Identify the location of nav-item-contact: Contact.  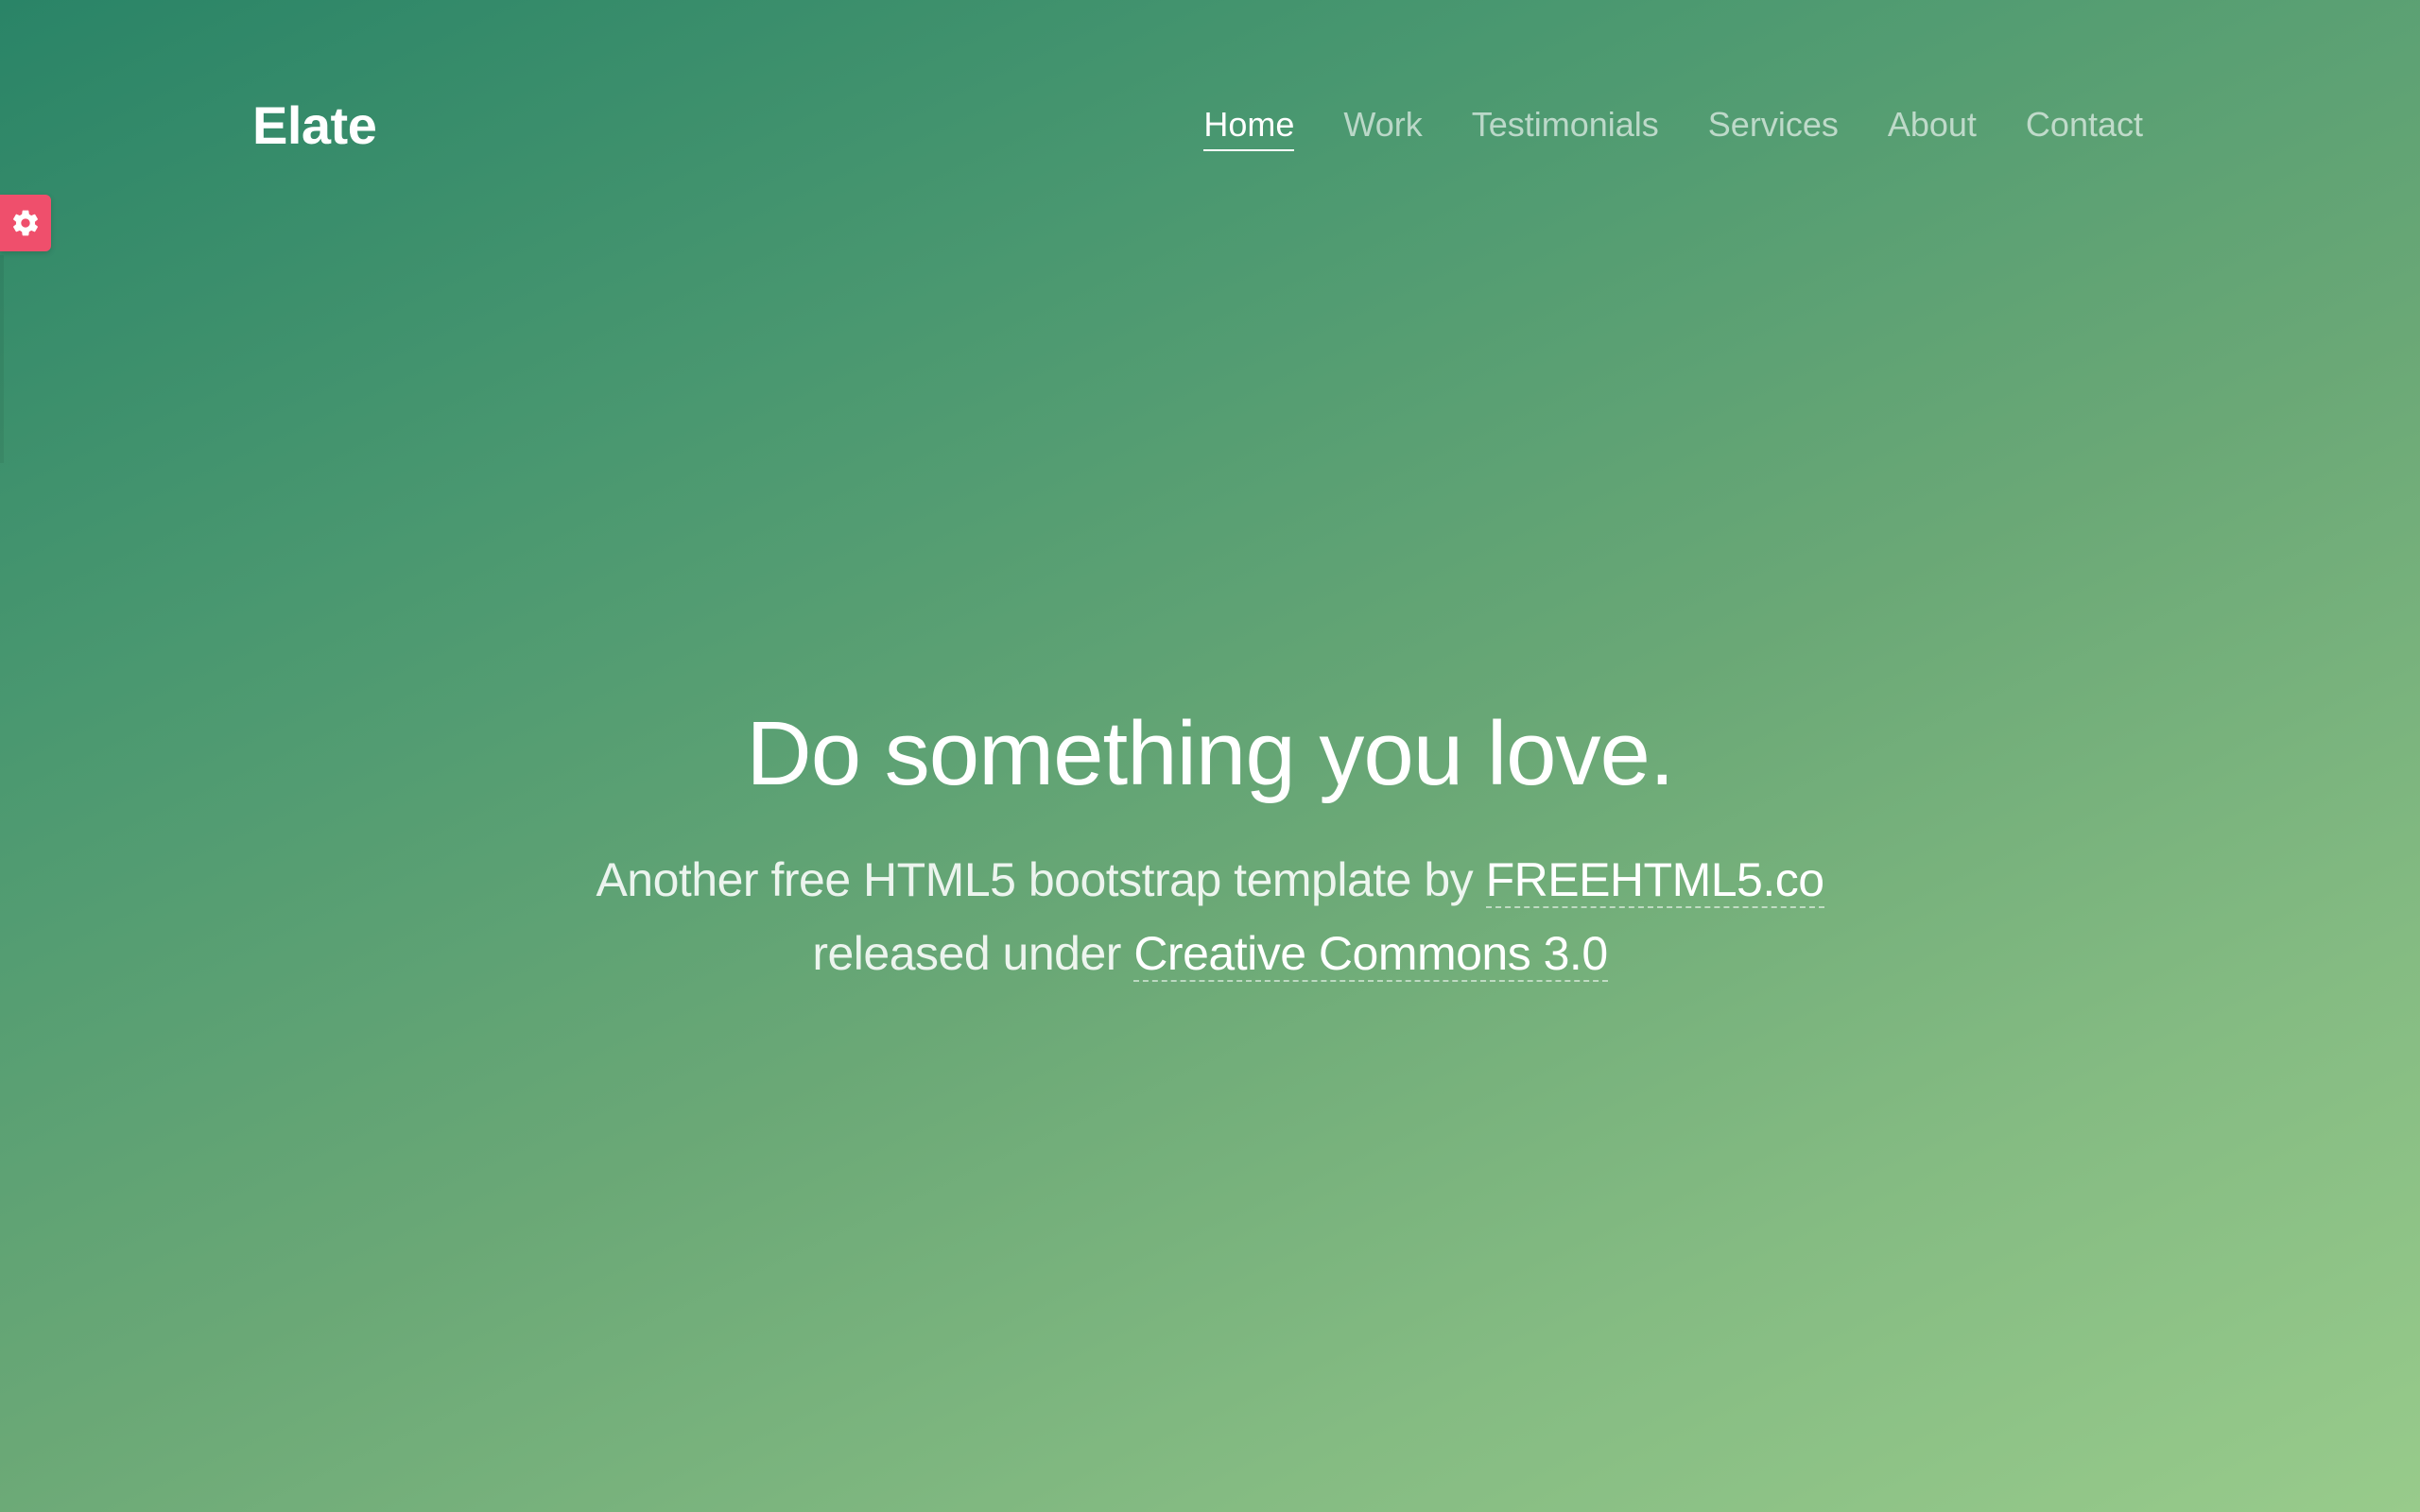
(2084, 127).